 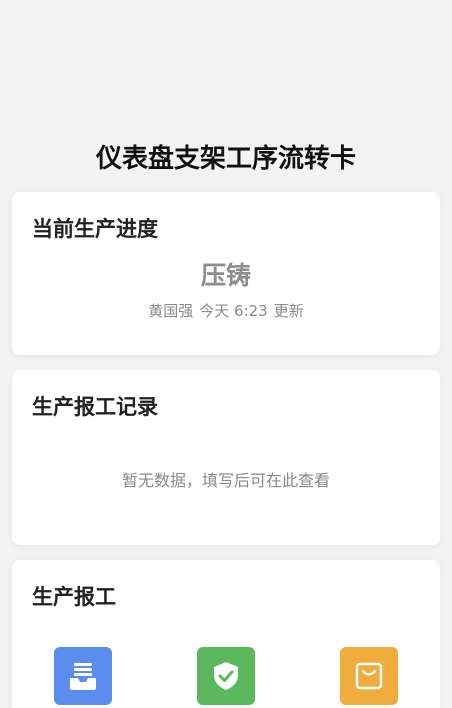 What do you see at coordinates (225, 159) in the screenshot?
I see `page-title: 仪表盘支架工序流转卡` at bounding box center [225, 159].